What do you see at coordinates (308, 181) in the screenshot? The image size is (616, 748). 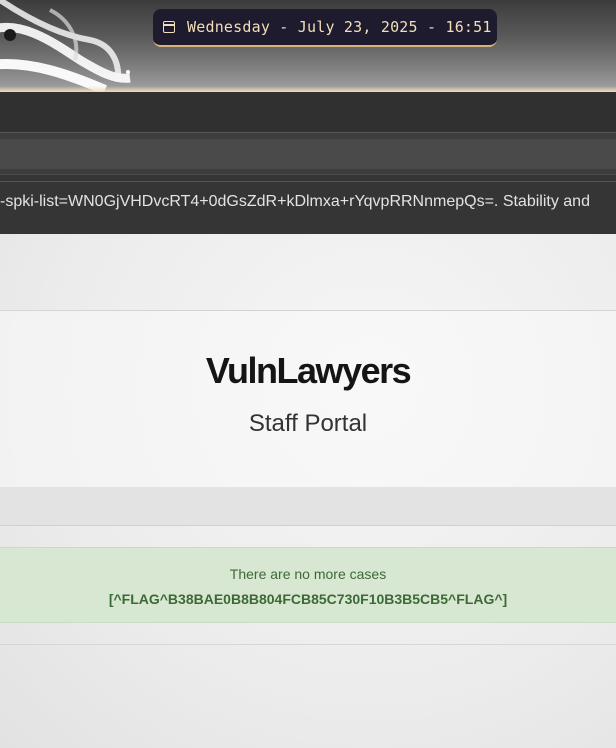 I see `info-bar-divider` at bounding box center [308, 181].